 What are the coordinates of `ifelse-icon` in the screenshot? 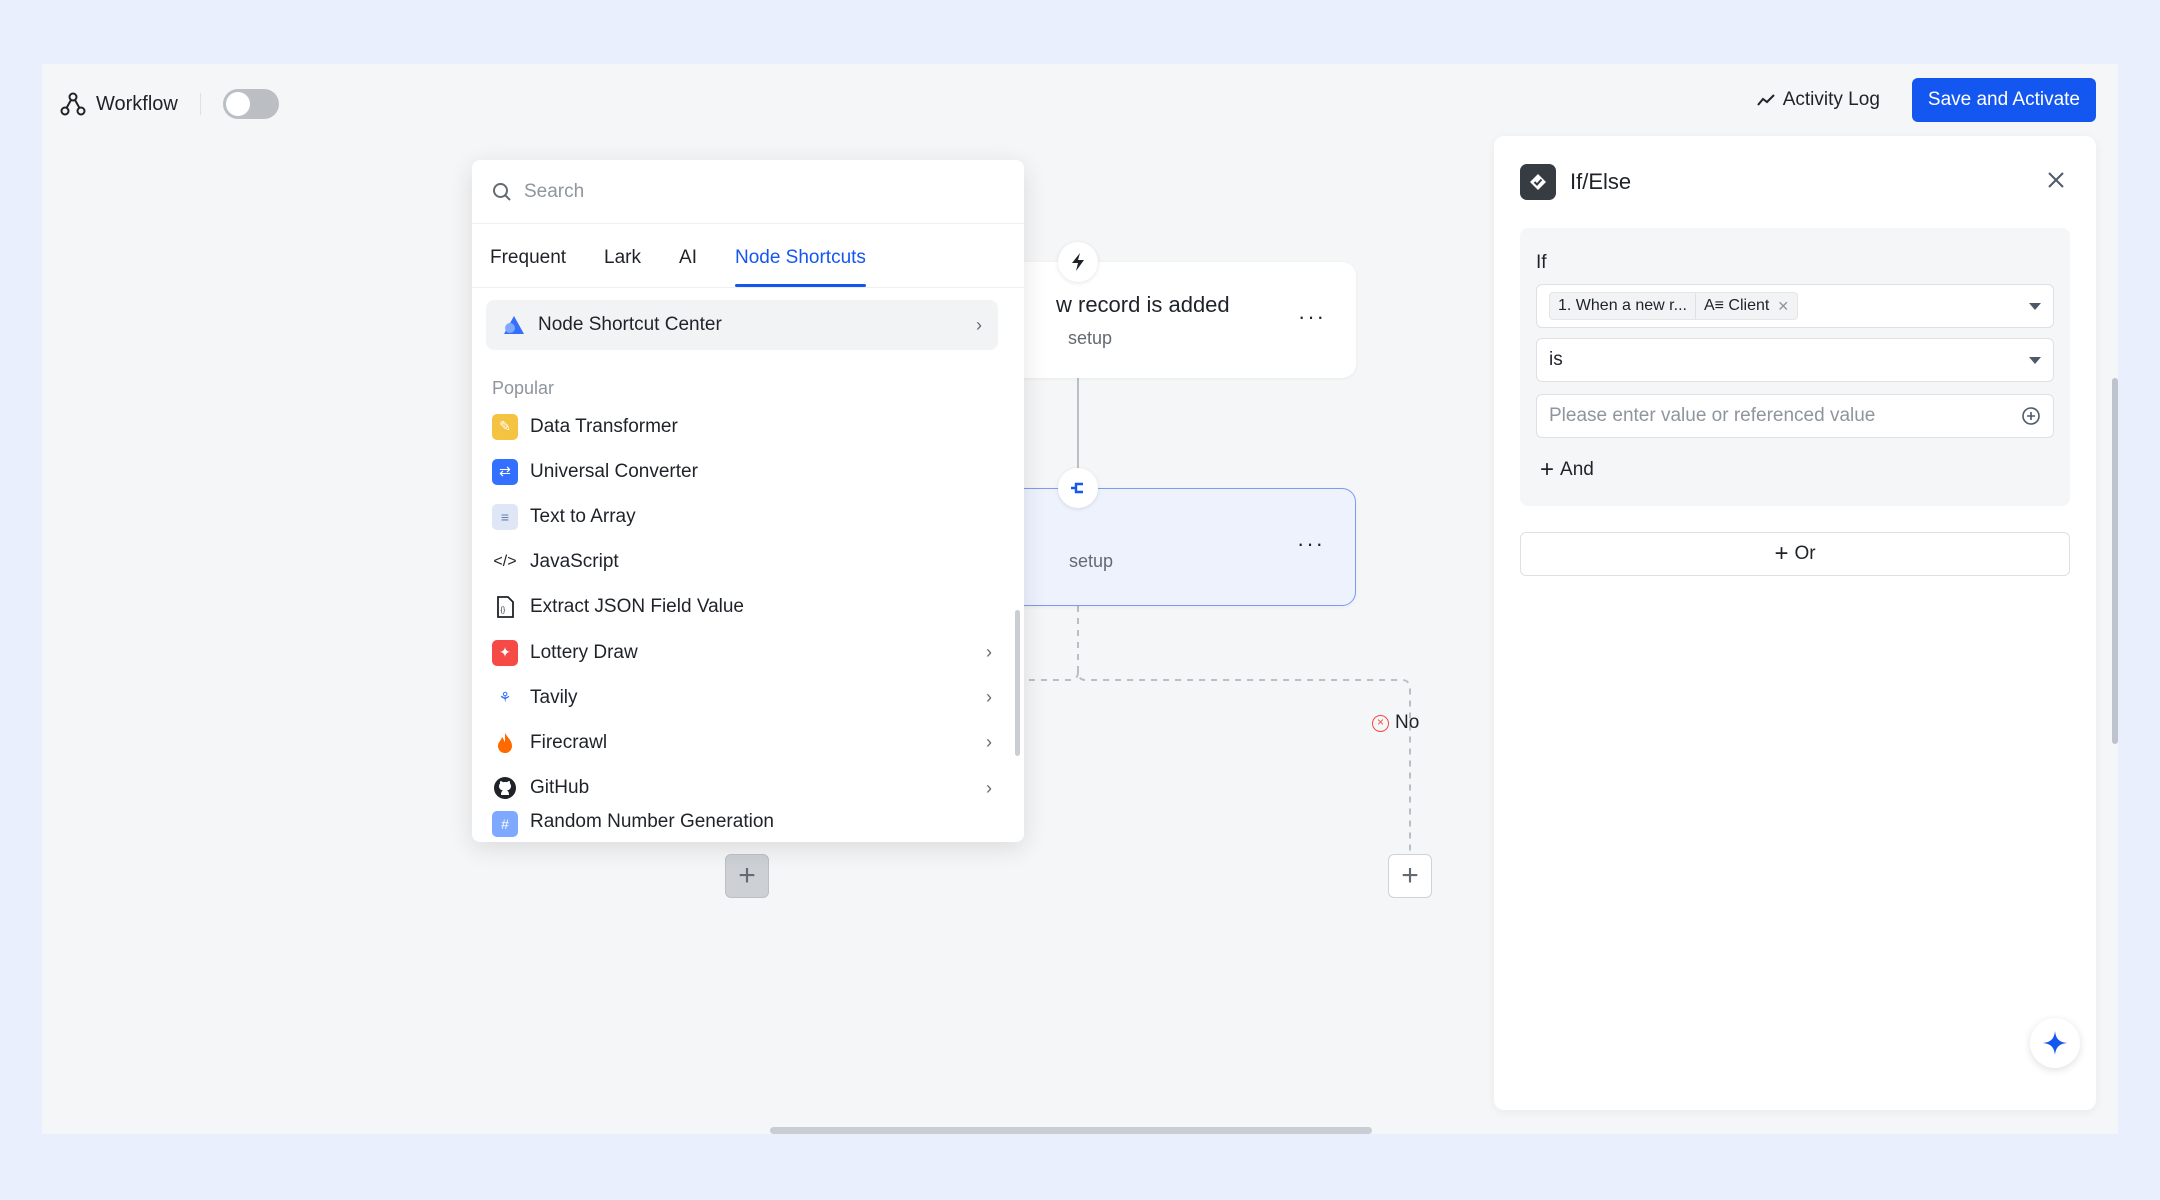 It's located at (1538, 182).